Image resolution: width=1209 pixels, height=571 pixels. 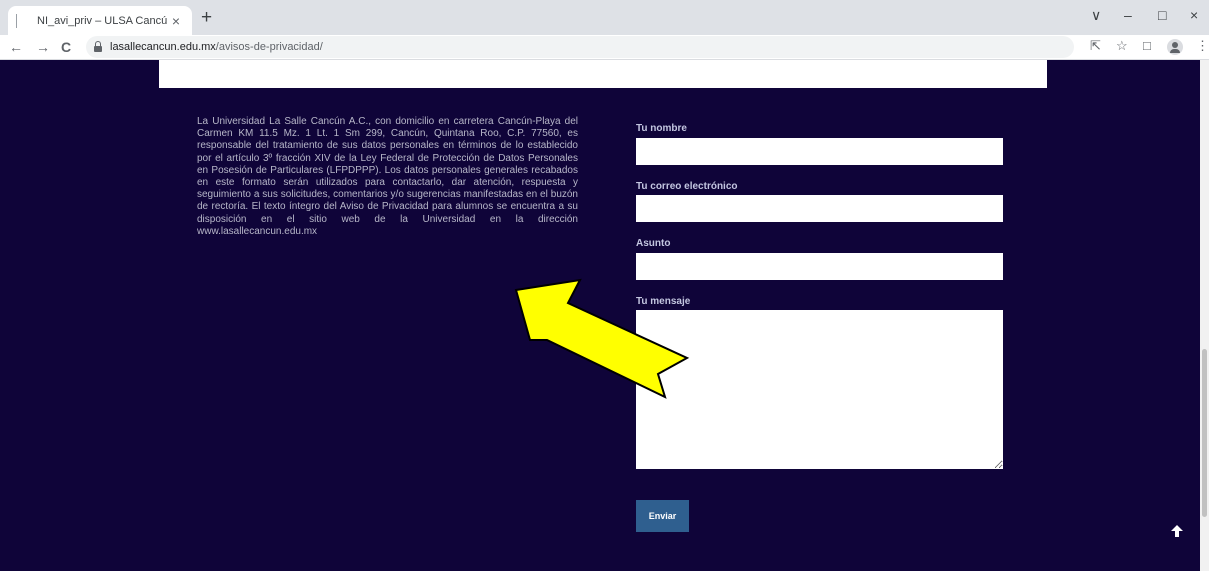 What do you see at coordinates (653, 243) in the screenshot?
I see `subject-label: Asunto` at bounding box center [653, 243].